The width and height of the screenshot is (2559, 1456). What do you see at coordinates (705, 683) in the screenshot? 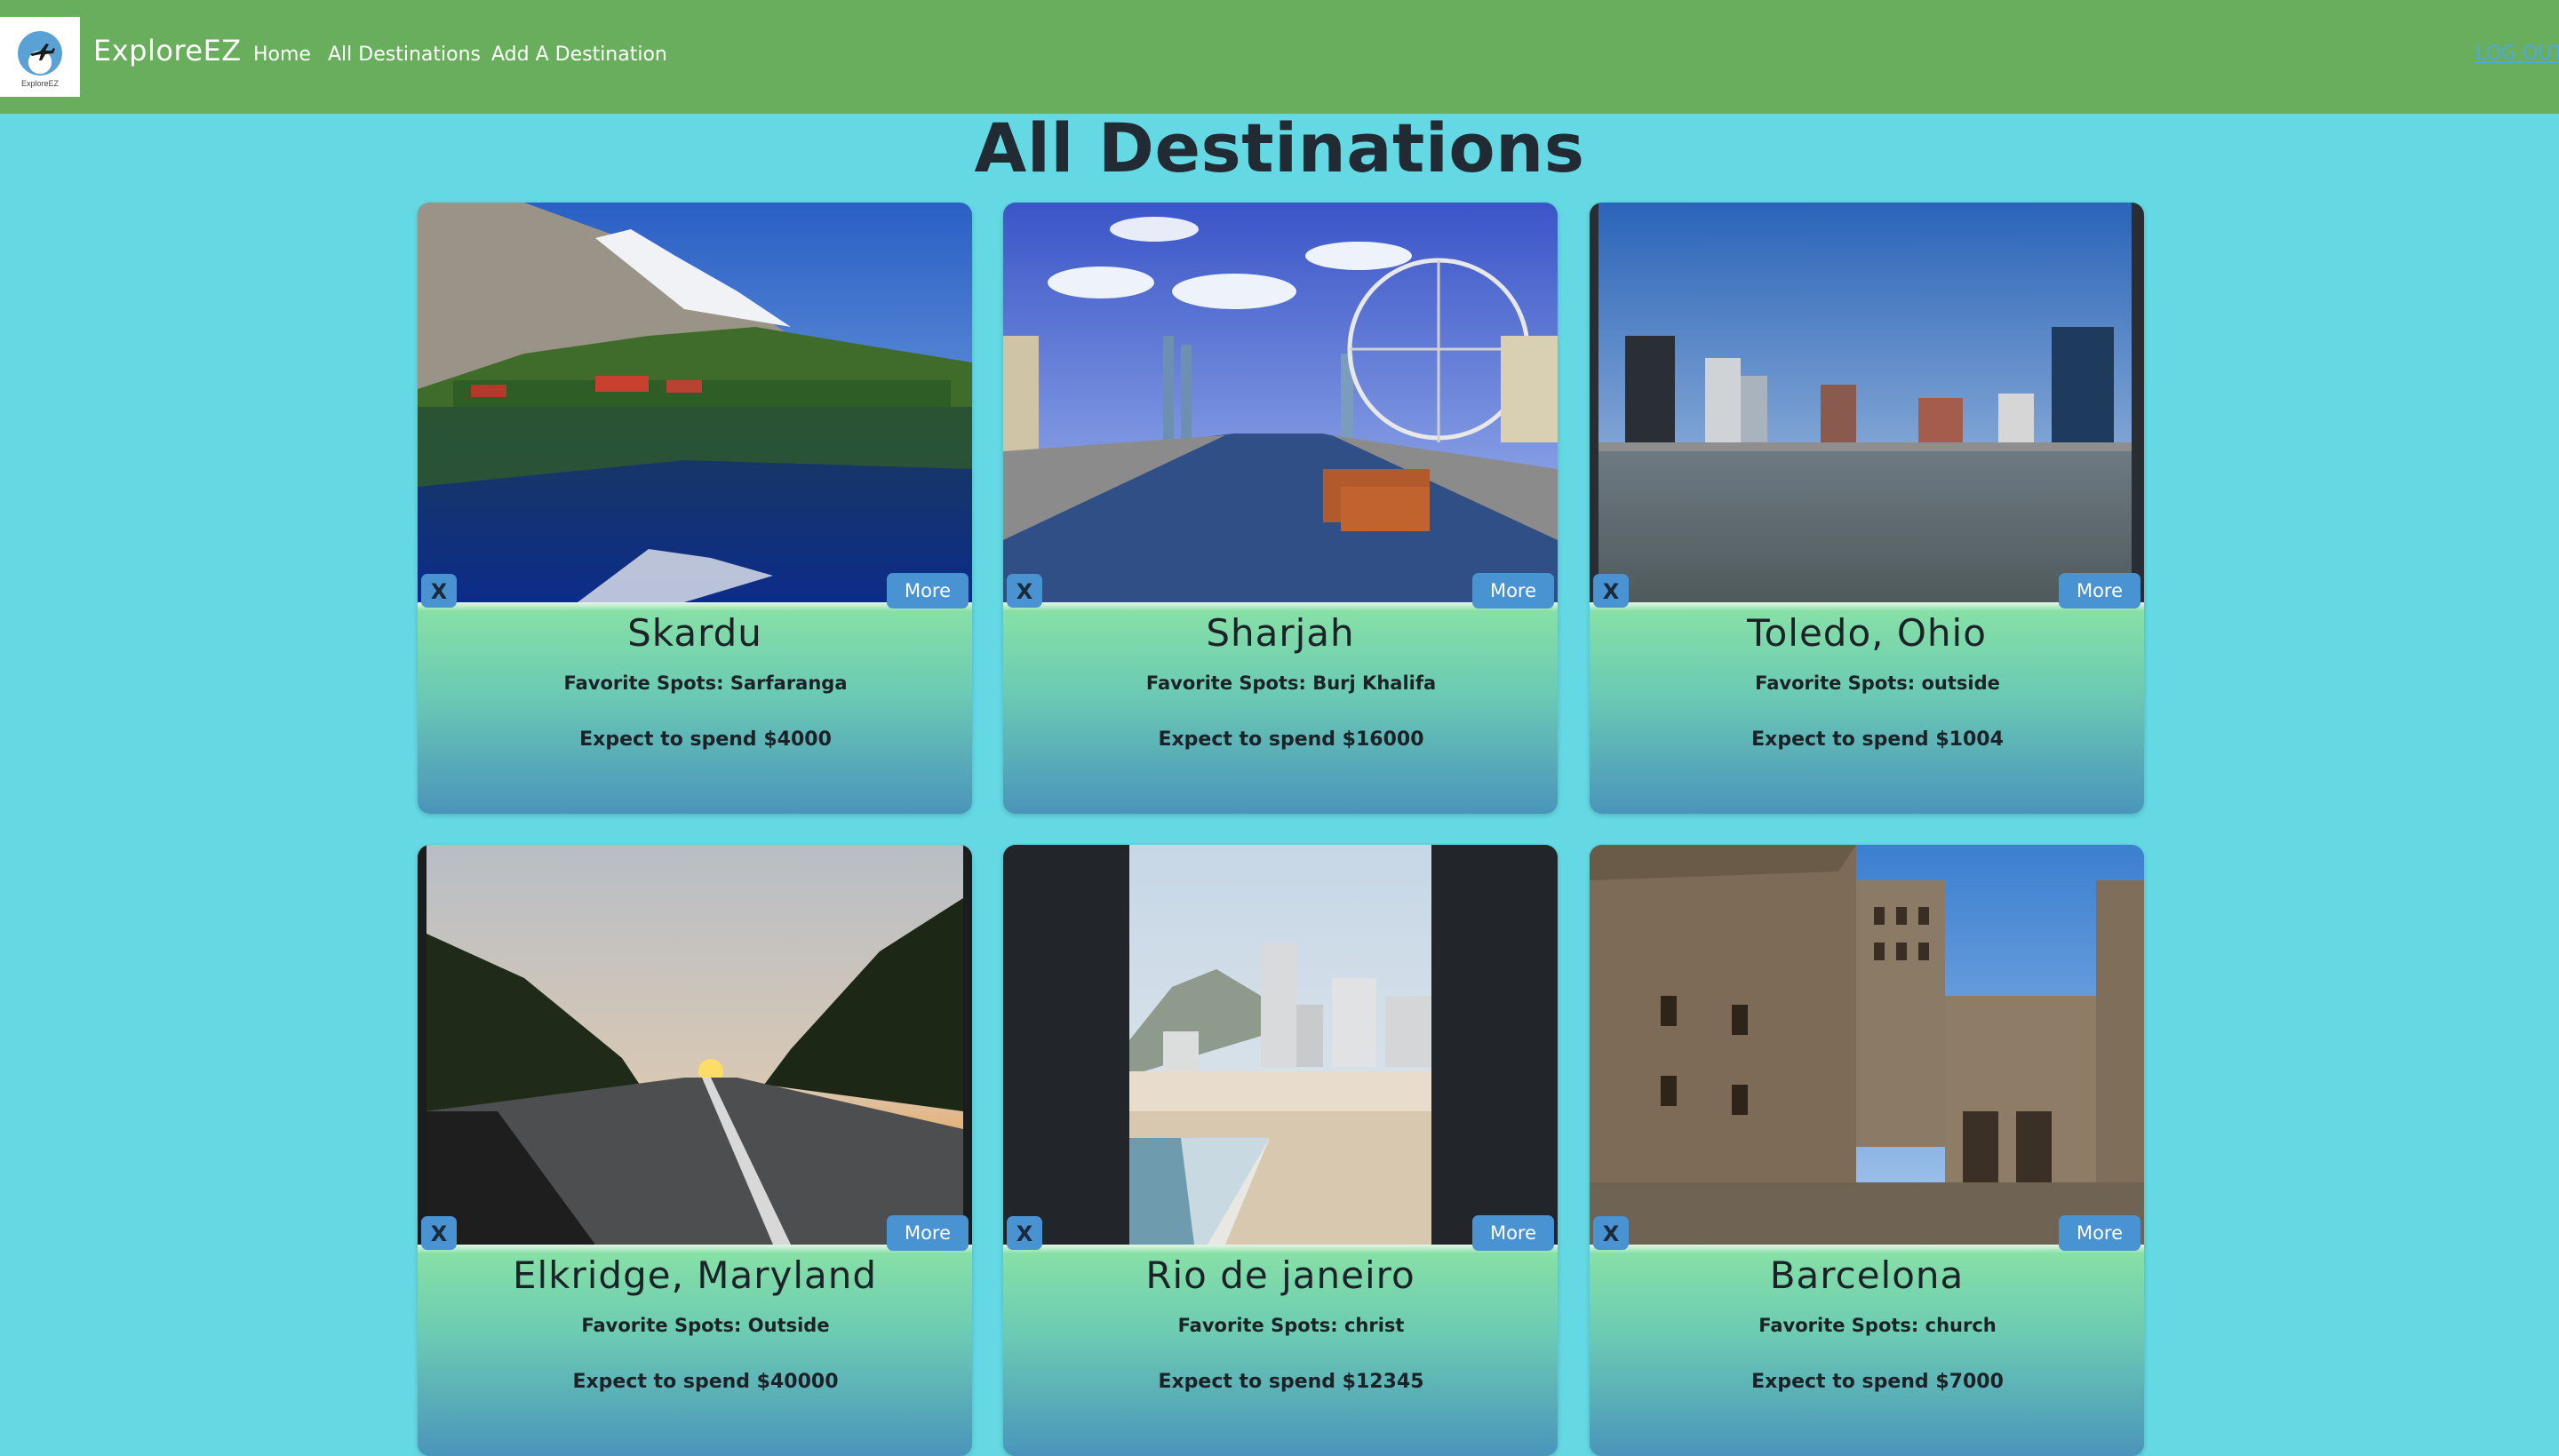
I see `favorite-spots: Favorite Spots: Sarfaranga` at bounding box center [705, 683].